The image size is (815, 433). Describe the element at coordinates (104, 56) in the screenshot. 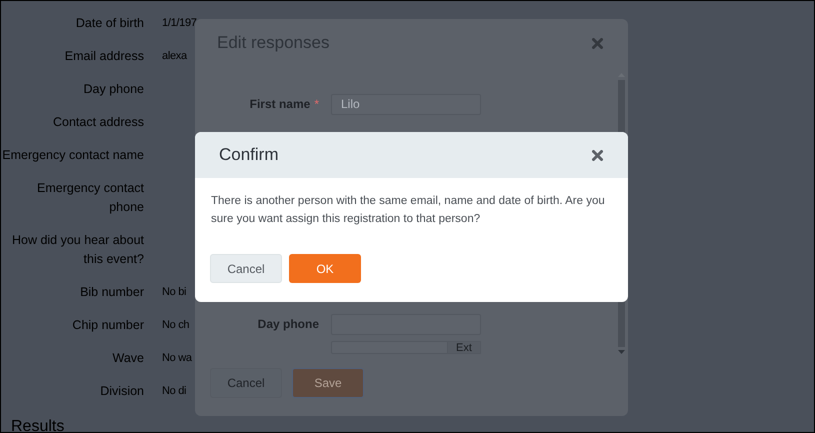

I see `field-label: Email address` at that location.